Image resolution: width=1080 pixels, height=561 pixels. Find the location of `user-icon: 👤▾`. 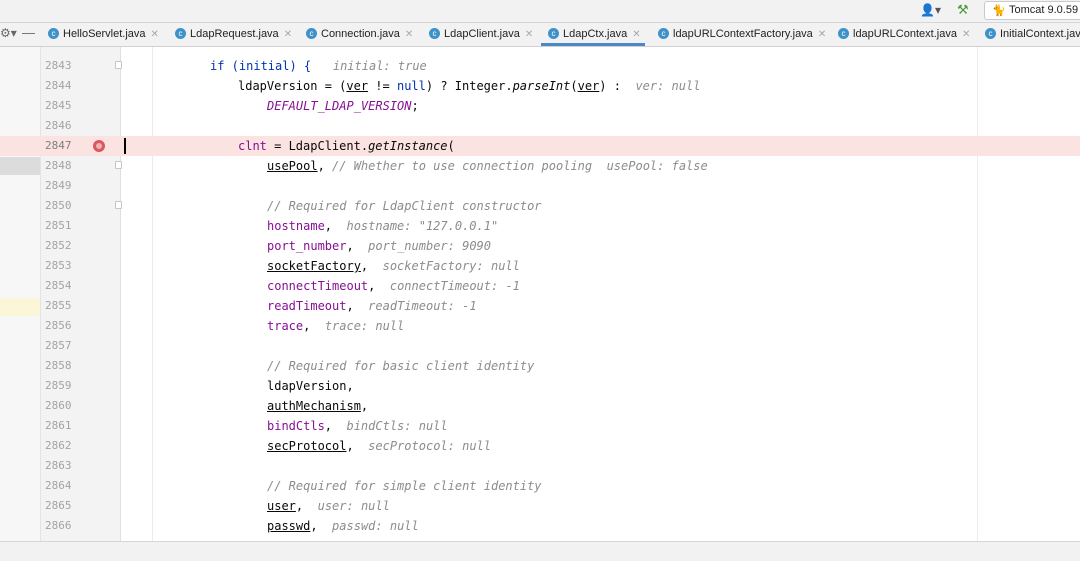

user-icon: 👤▾ is located at coordinates (930, 10).